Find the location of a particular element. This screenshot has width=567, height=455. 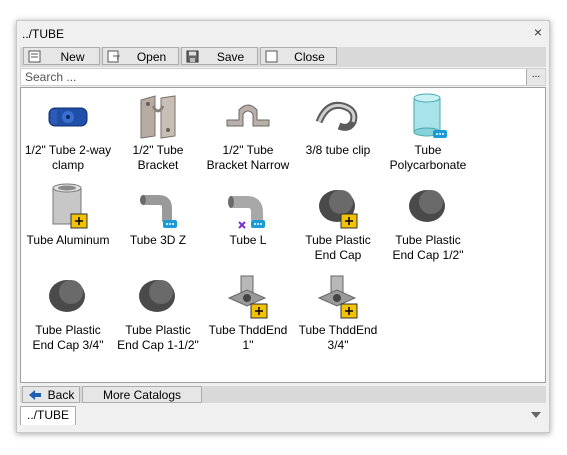

item-label: Tube Aluminum is located at coordinates (68, 240).